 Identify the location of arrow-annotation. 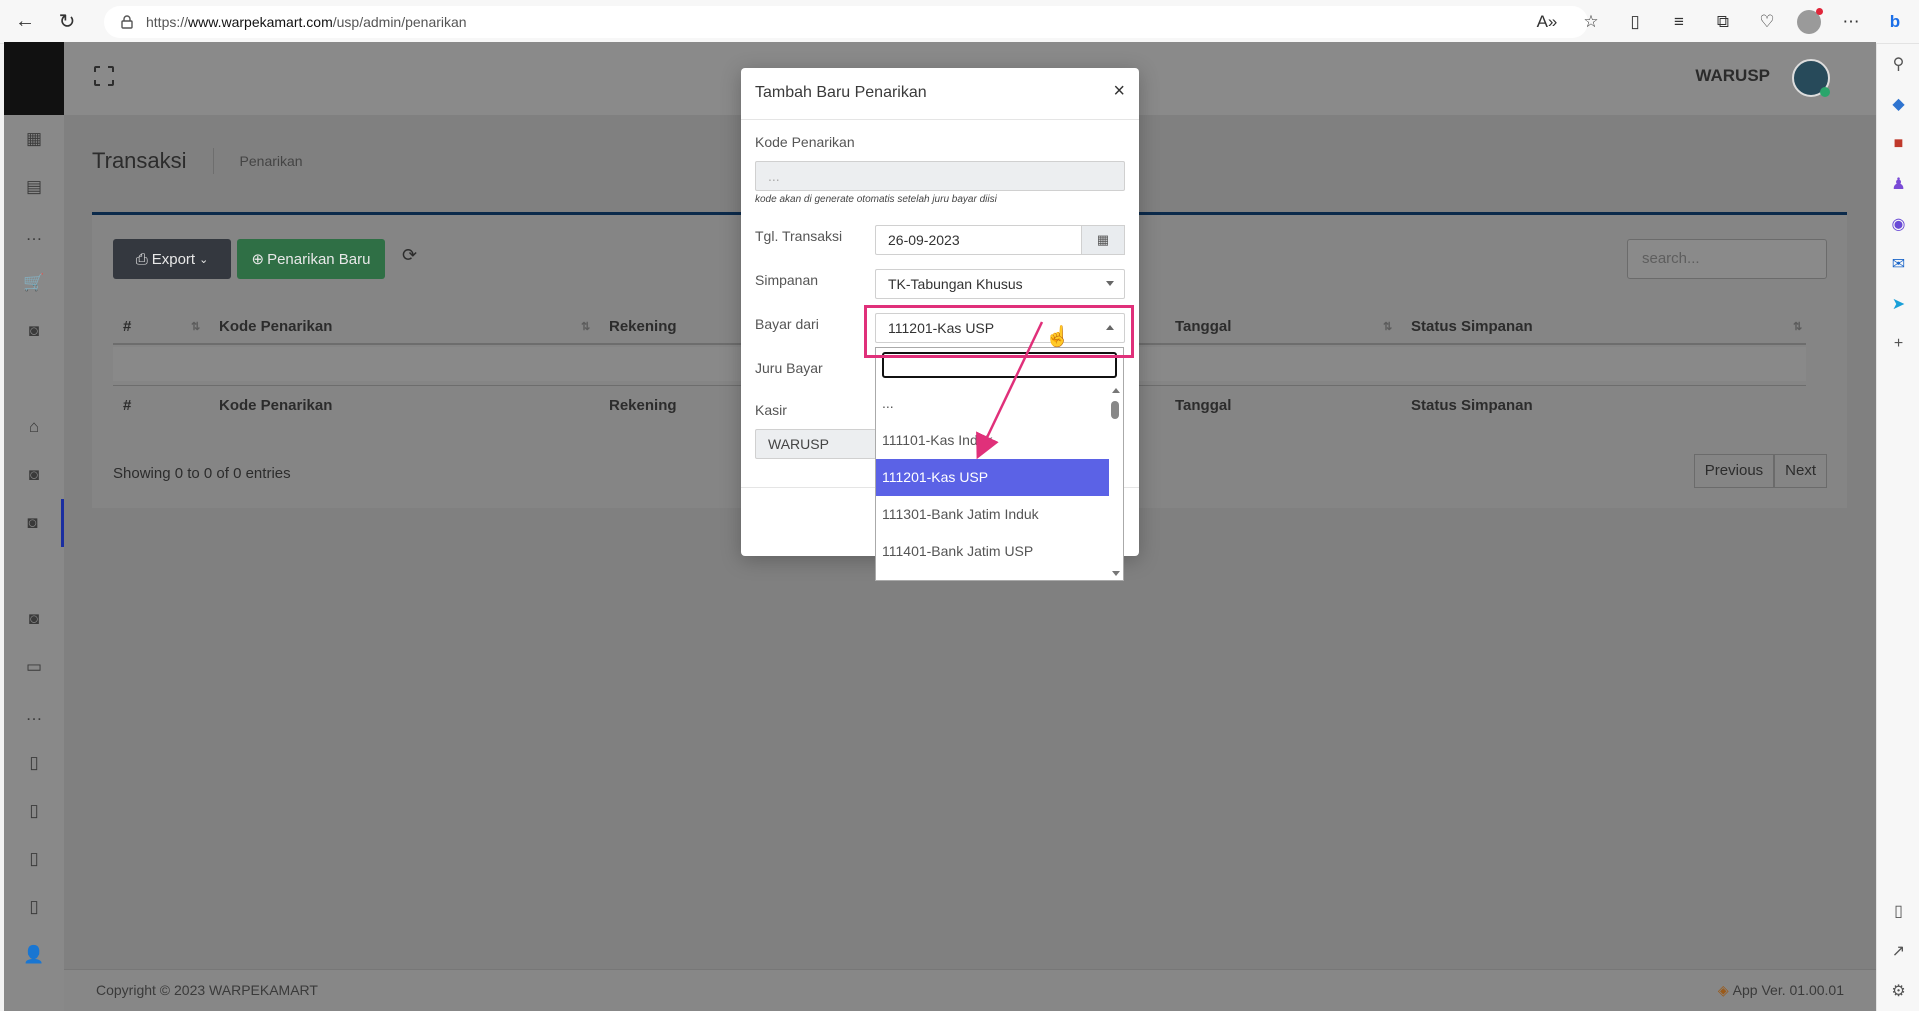
(1010, 390).